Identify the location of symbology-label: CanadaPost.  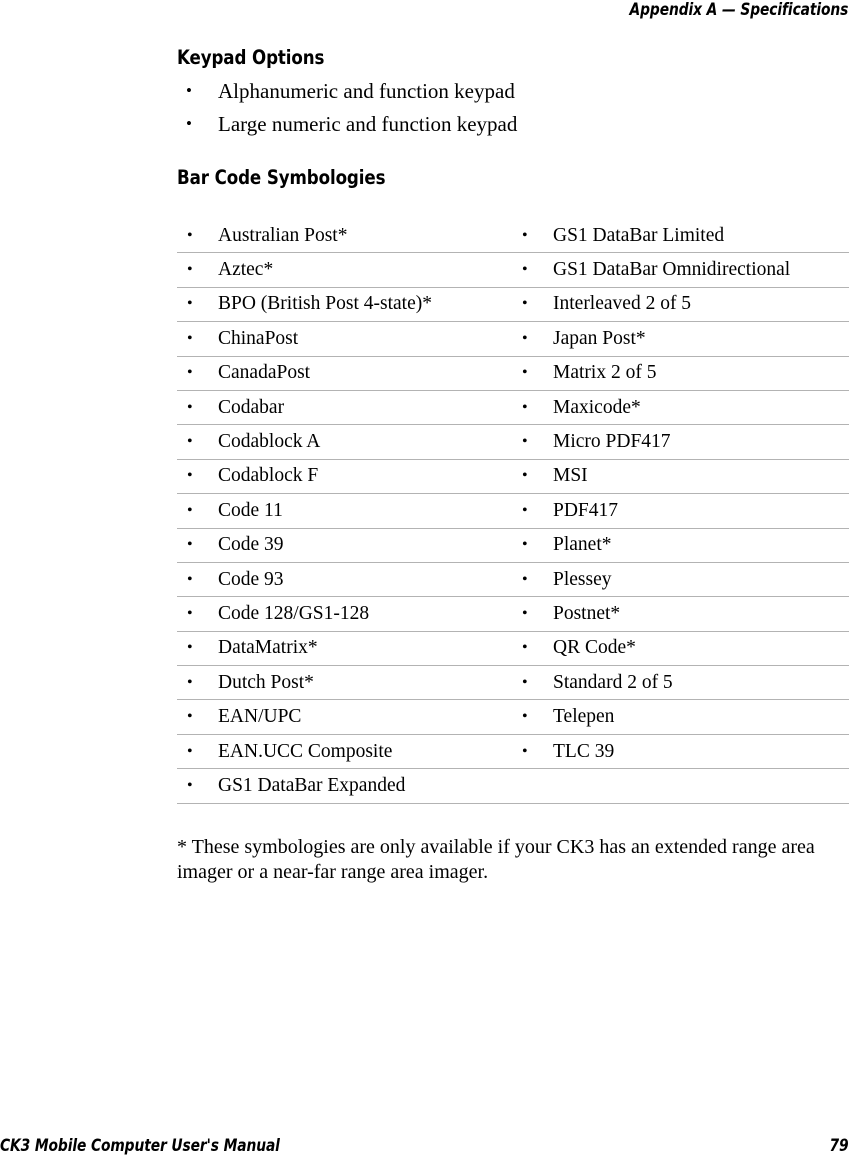
(264, 373).